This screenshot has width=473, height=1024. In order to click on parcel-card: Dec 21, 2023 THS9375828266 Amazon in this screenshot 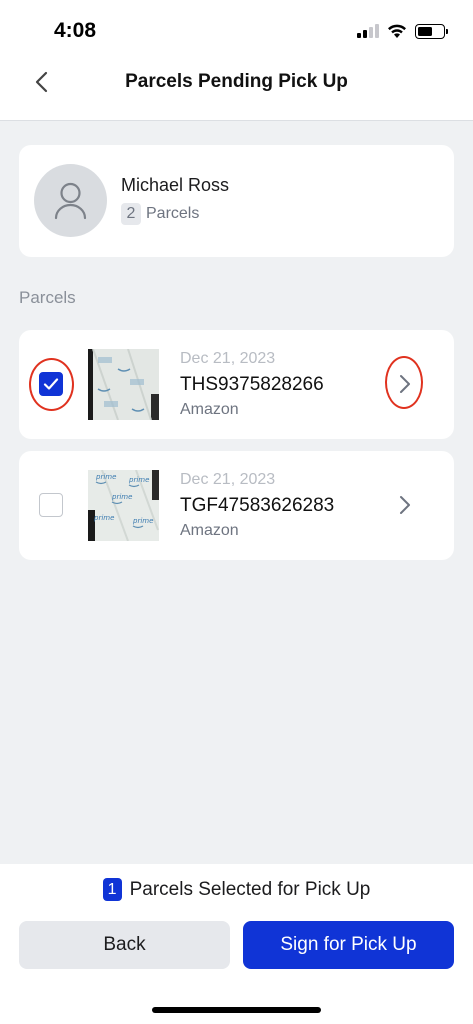, I will do `click(236, 384)`.